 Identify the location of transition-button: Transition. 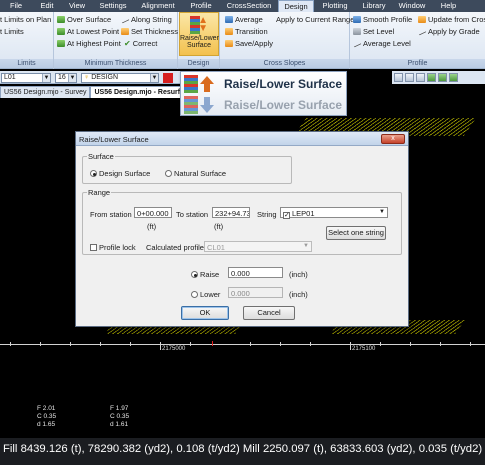
(246, 31).